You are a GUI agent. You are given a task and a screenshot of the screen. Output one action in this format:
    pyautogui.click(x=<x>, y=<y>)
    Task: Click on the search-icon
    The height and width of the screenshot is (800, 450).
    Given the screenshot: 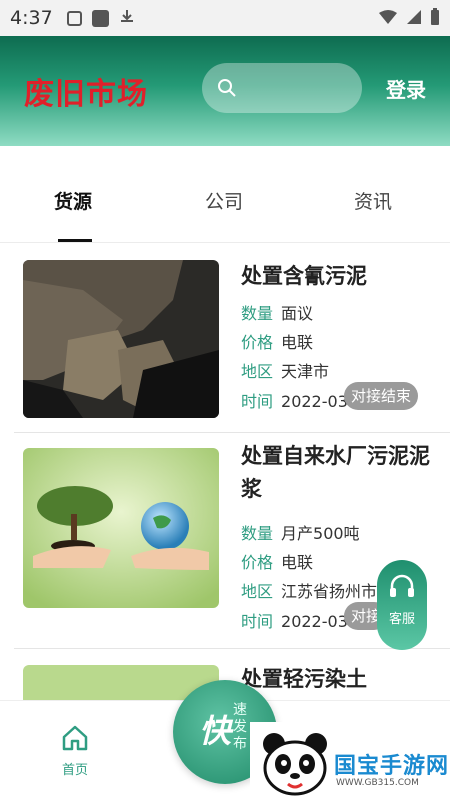 What is the action you would take?
    pyautogui.click(x=227, y=90)
    